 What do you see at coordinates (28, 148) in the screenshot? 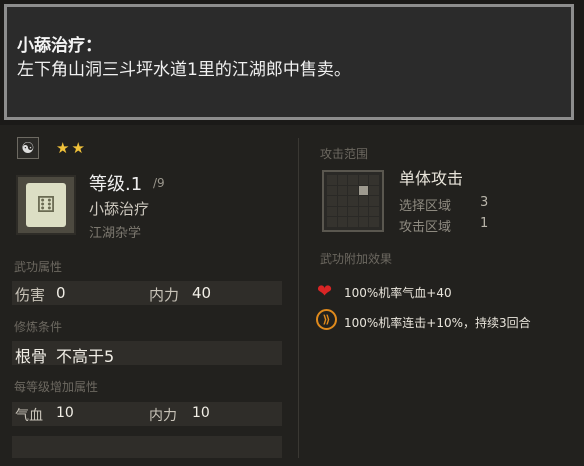
I see `yin-yang-icon: ☯` at bounding box center [28, 148].